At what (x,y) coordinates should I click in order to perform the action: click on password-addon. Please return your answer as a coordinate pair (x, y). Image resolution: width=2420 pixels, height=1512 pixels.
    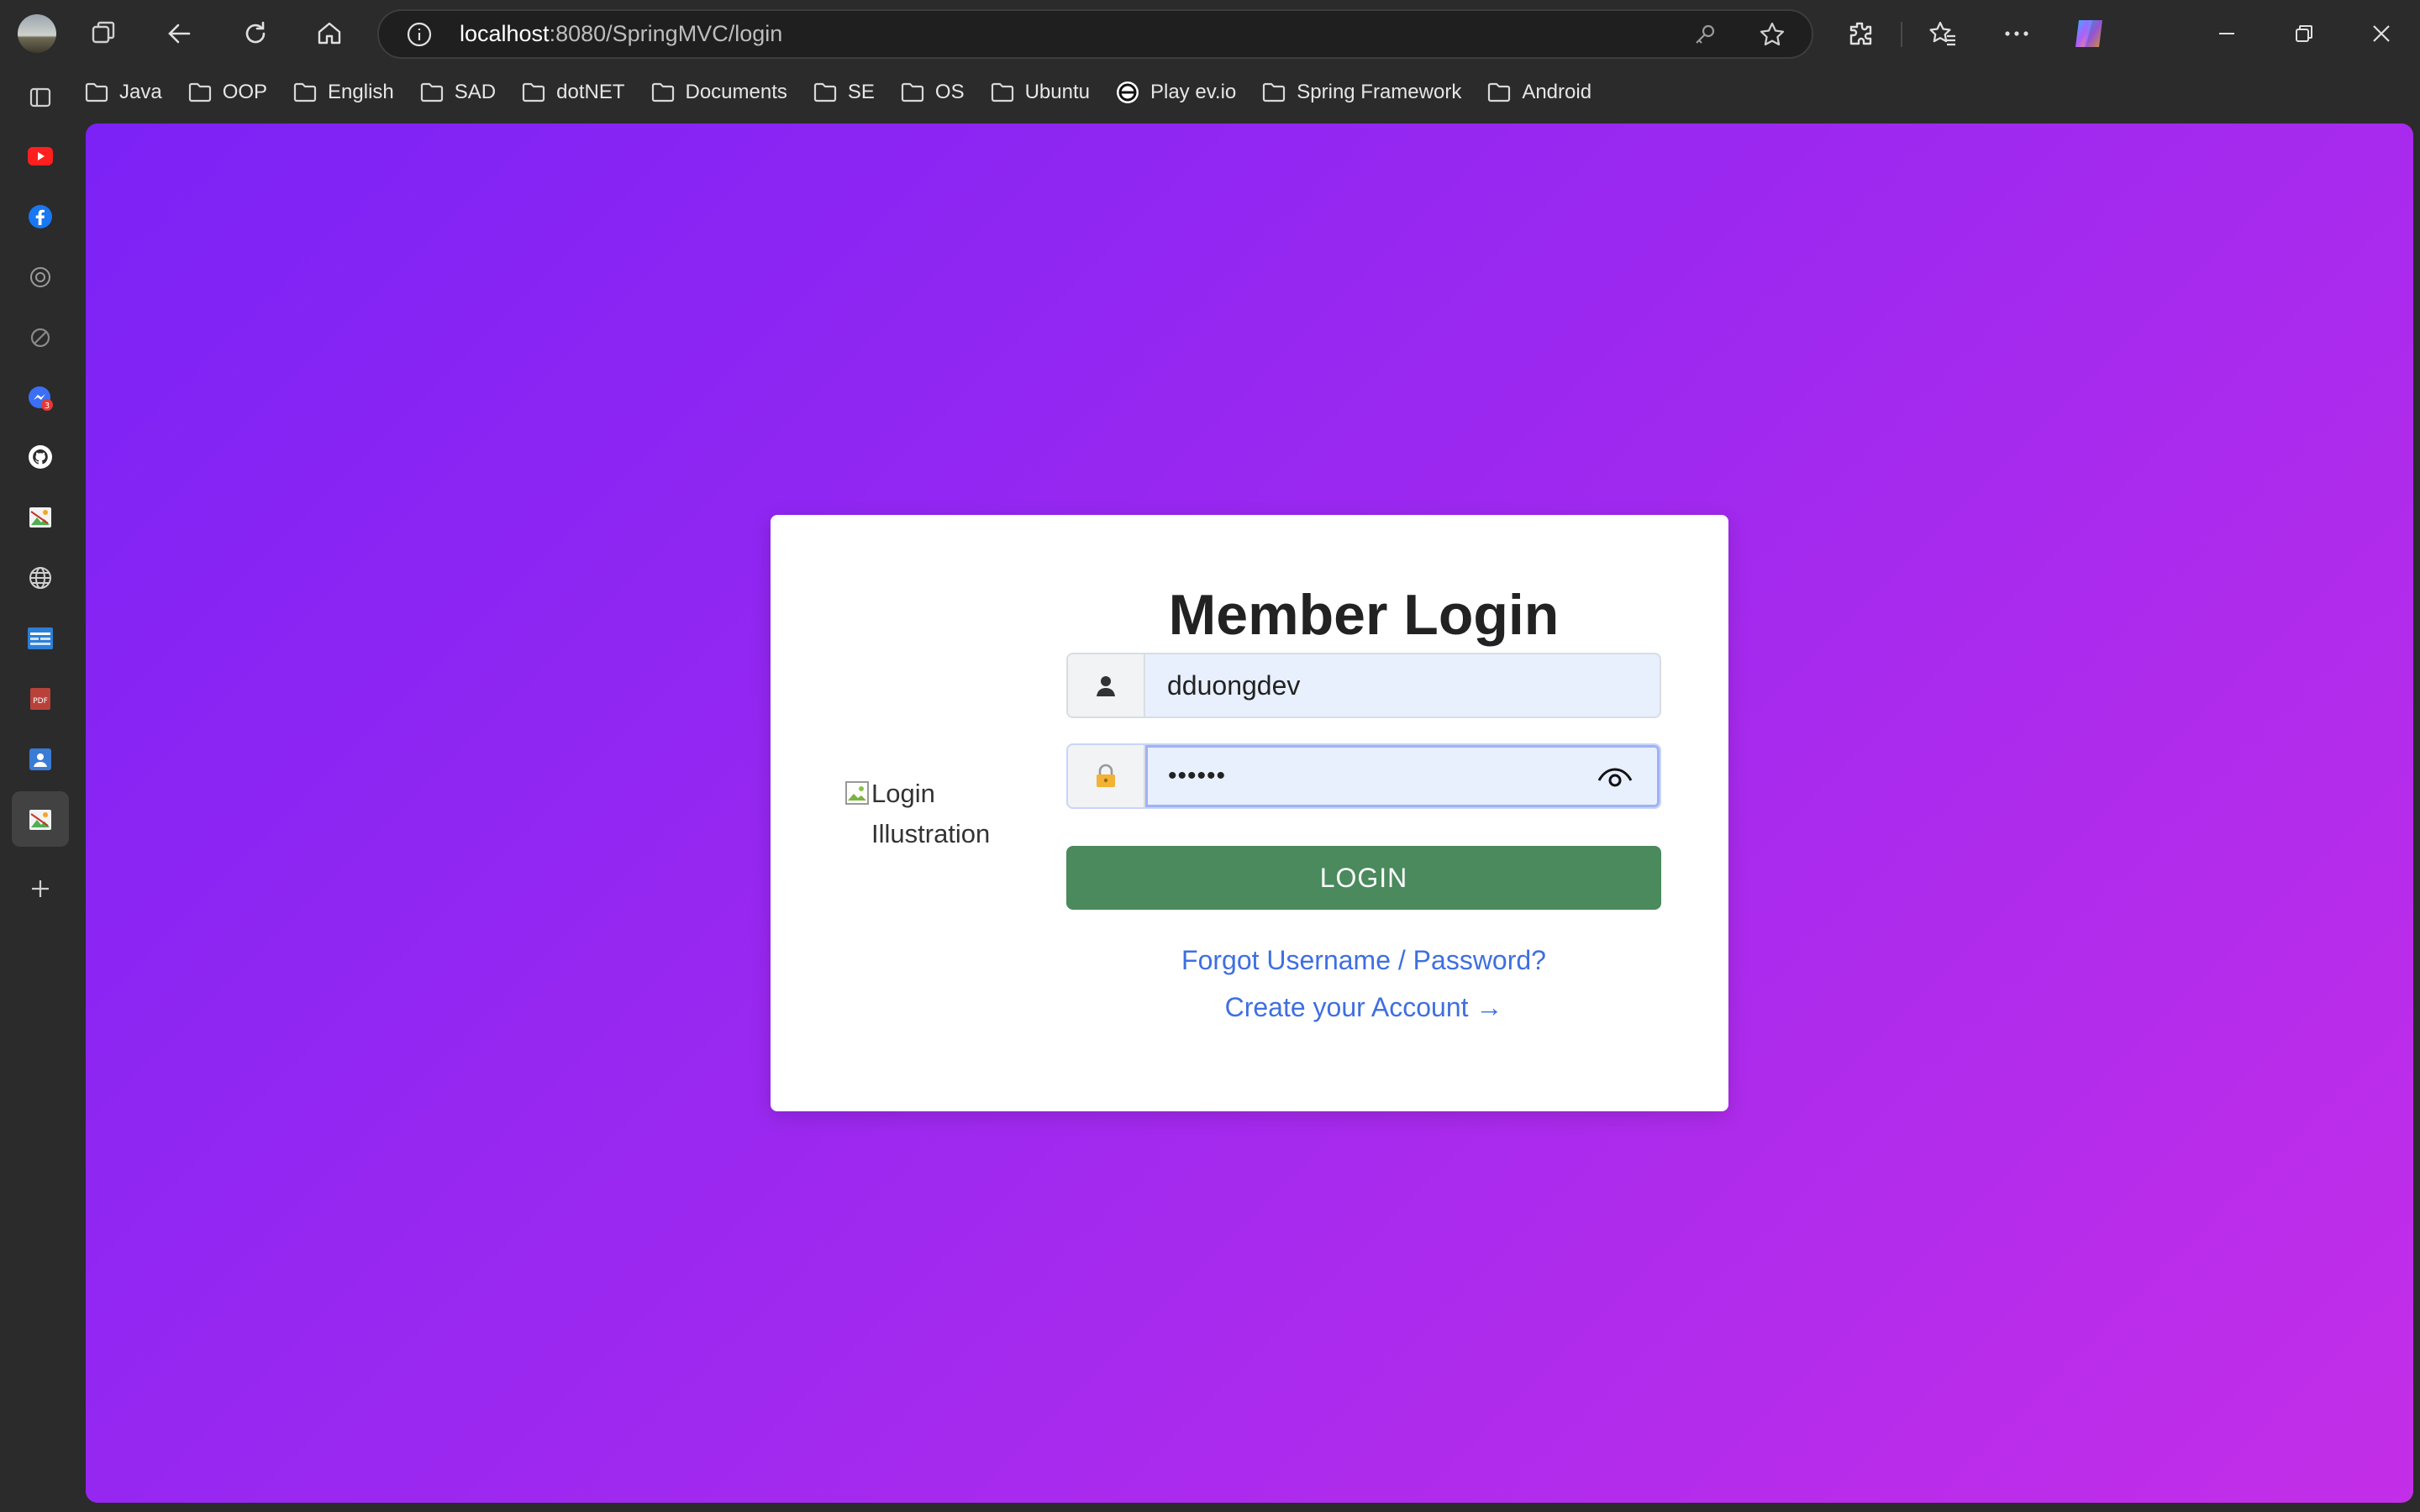
    Looking at the image, I should click on (1106, 776).